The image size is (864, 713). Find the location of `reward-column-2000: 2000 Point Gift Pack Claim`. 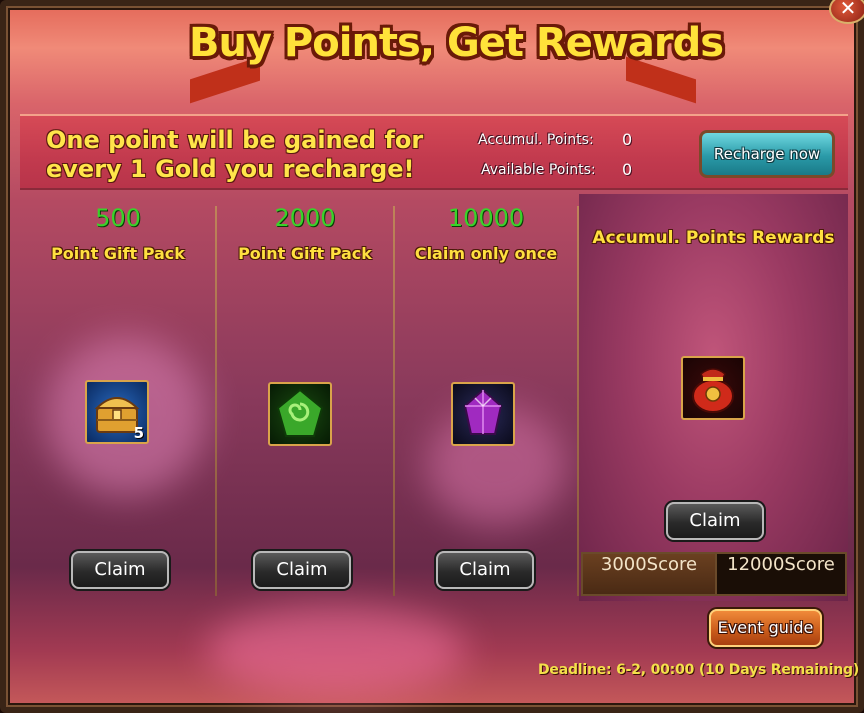

reward-column-2000: 2000 Point Gift Pack Claim is located at coordinates (305, 397).